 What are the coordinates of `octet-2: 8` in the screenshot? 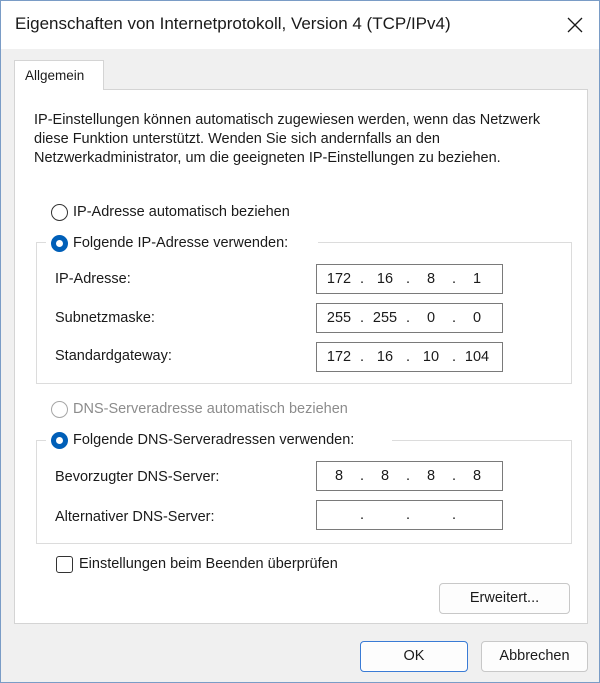 It's located at (385, 476).